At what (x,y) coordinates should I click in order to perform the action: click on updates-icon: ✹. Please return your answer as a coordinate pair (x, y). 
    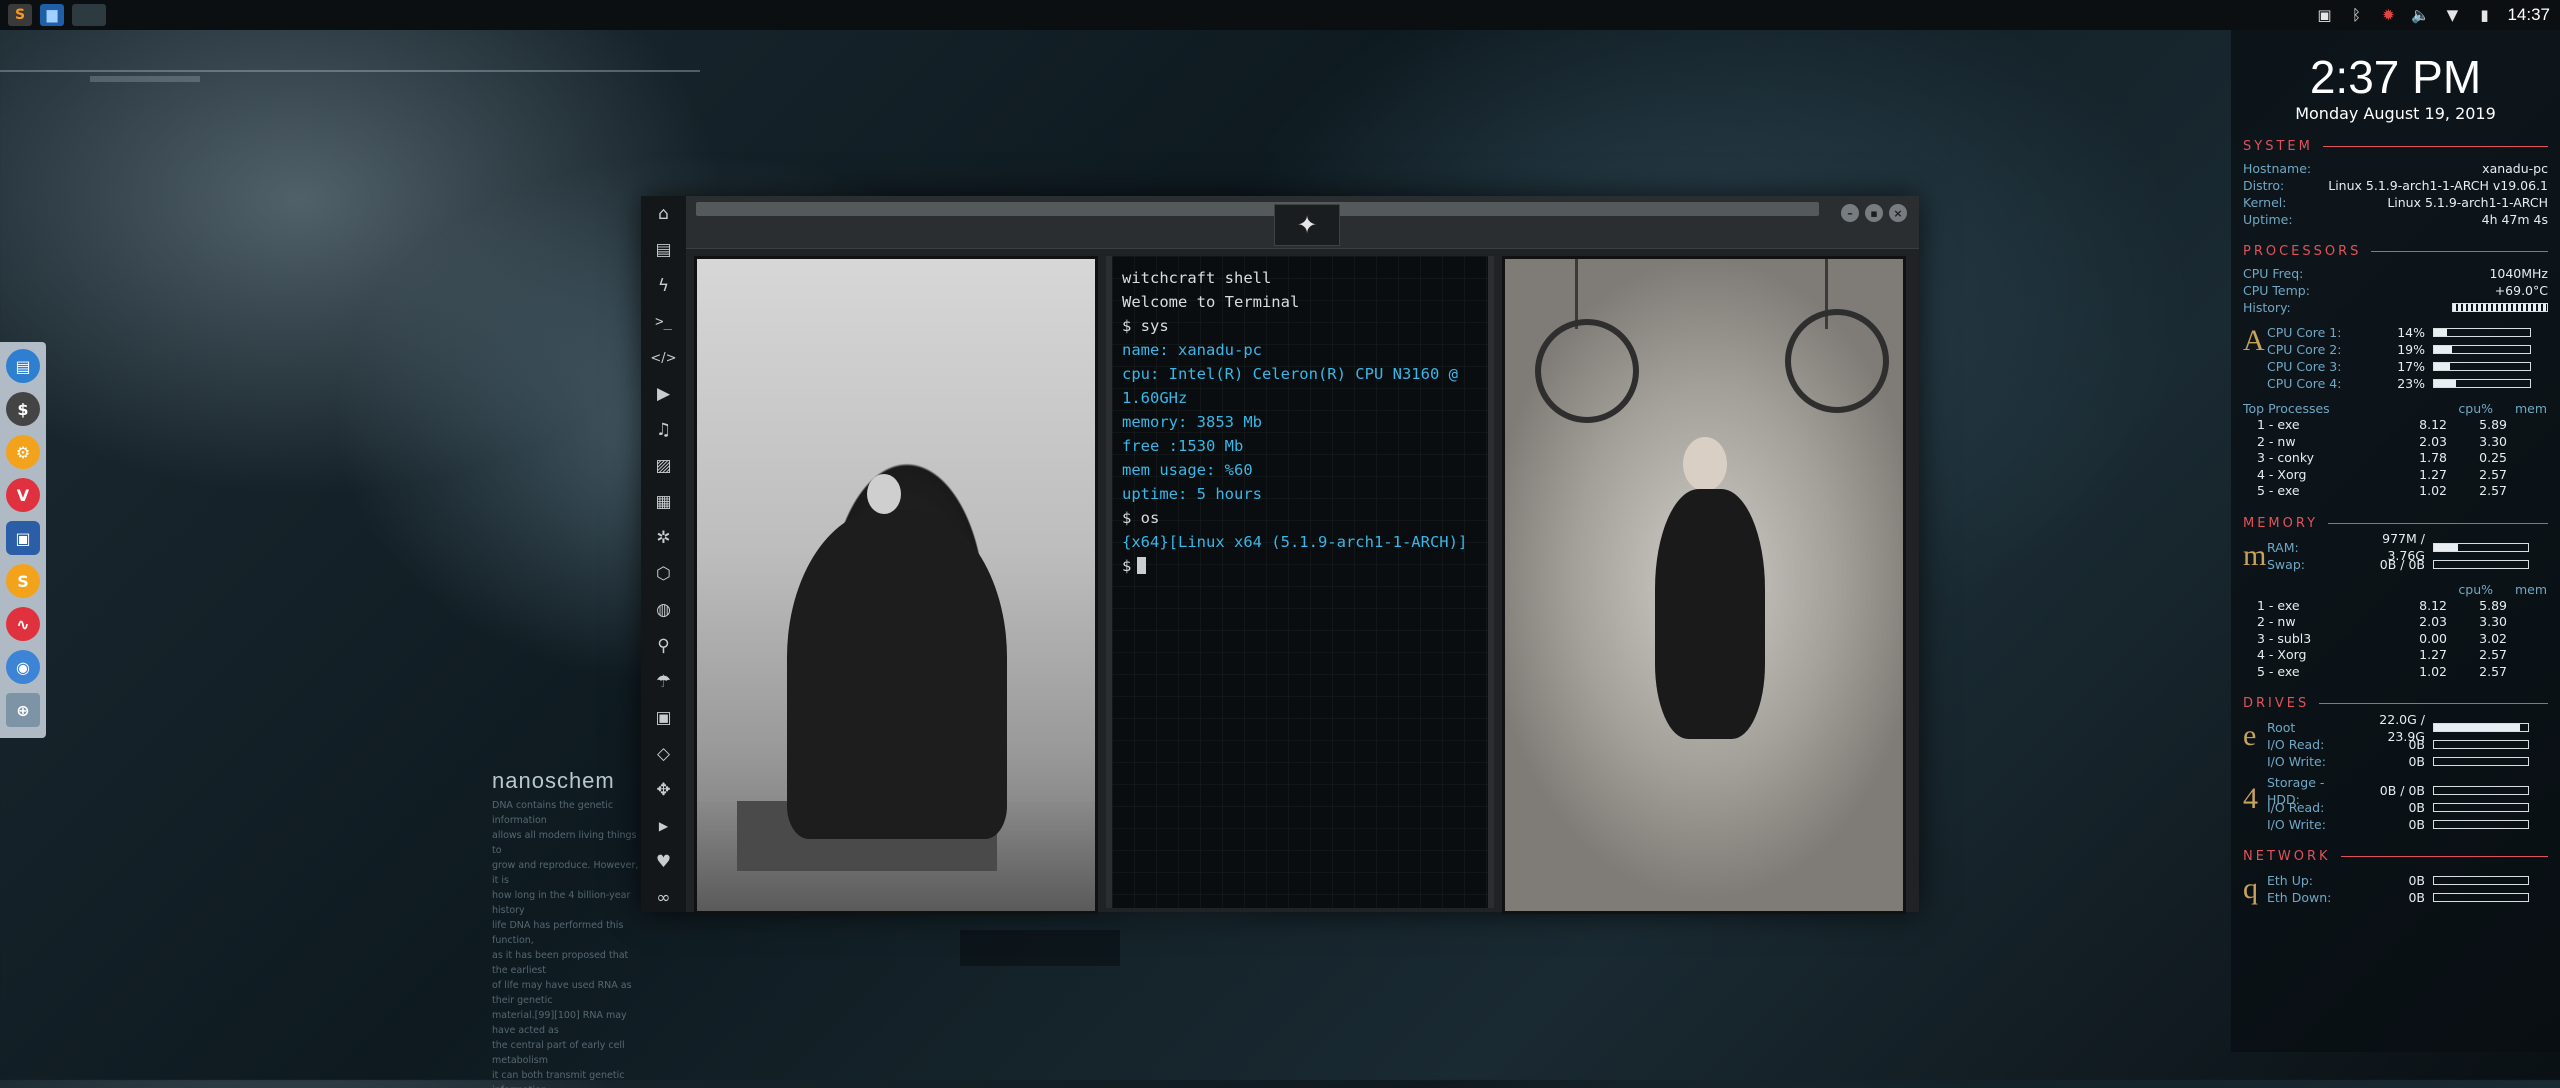
    Looking at the image, I should click on (2388, 15).